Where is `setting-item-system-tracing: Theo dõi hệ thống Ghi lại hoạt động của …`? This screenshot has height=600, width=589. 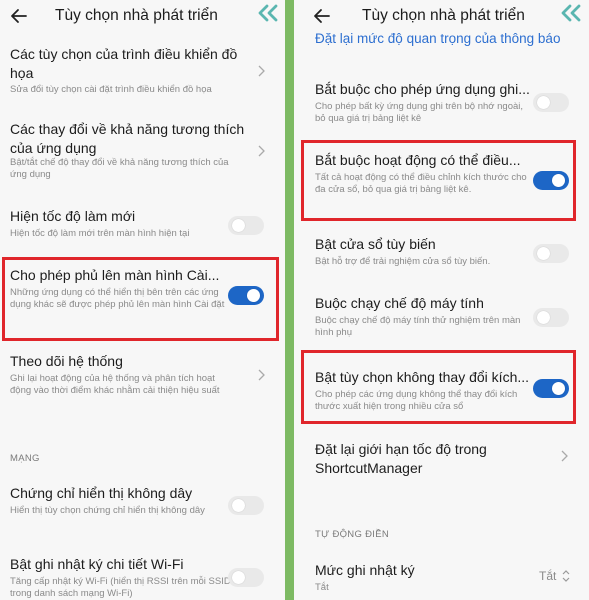 setting-item-system-tracing: Theo dõi hệ thống Ghi lại hoạt động của … is located at coordinates (142, 376).